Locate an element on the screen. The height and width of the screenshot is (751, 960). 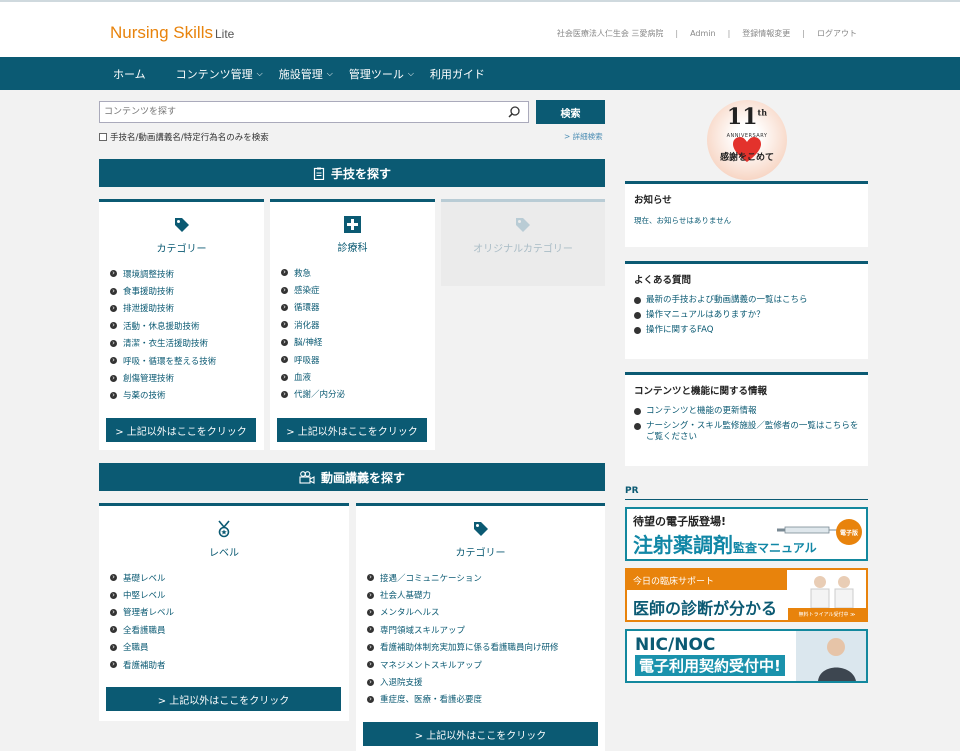
nav-admin-tools: 管理ツール ⌵ is located at coordinates (381, 74).